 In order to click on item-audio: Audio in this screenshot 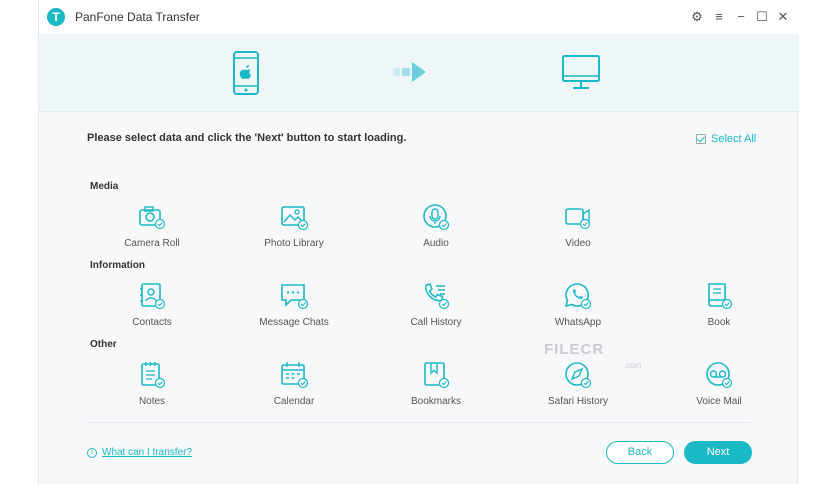, I will do `click(436, 225)`.